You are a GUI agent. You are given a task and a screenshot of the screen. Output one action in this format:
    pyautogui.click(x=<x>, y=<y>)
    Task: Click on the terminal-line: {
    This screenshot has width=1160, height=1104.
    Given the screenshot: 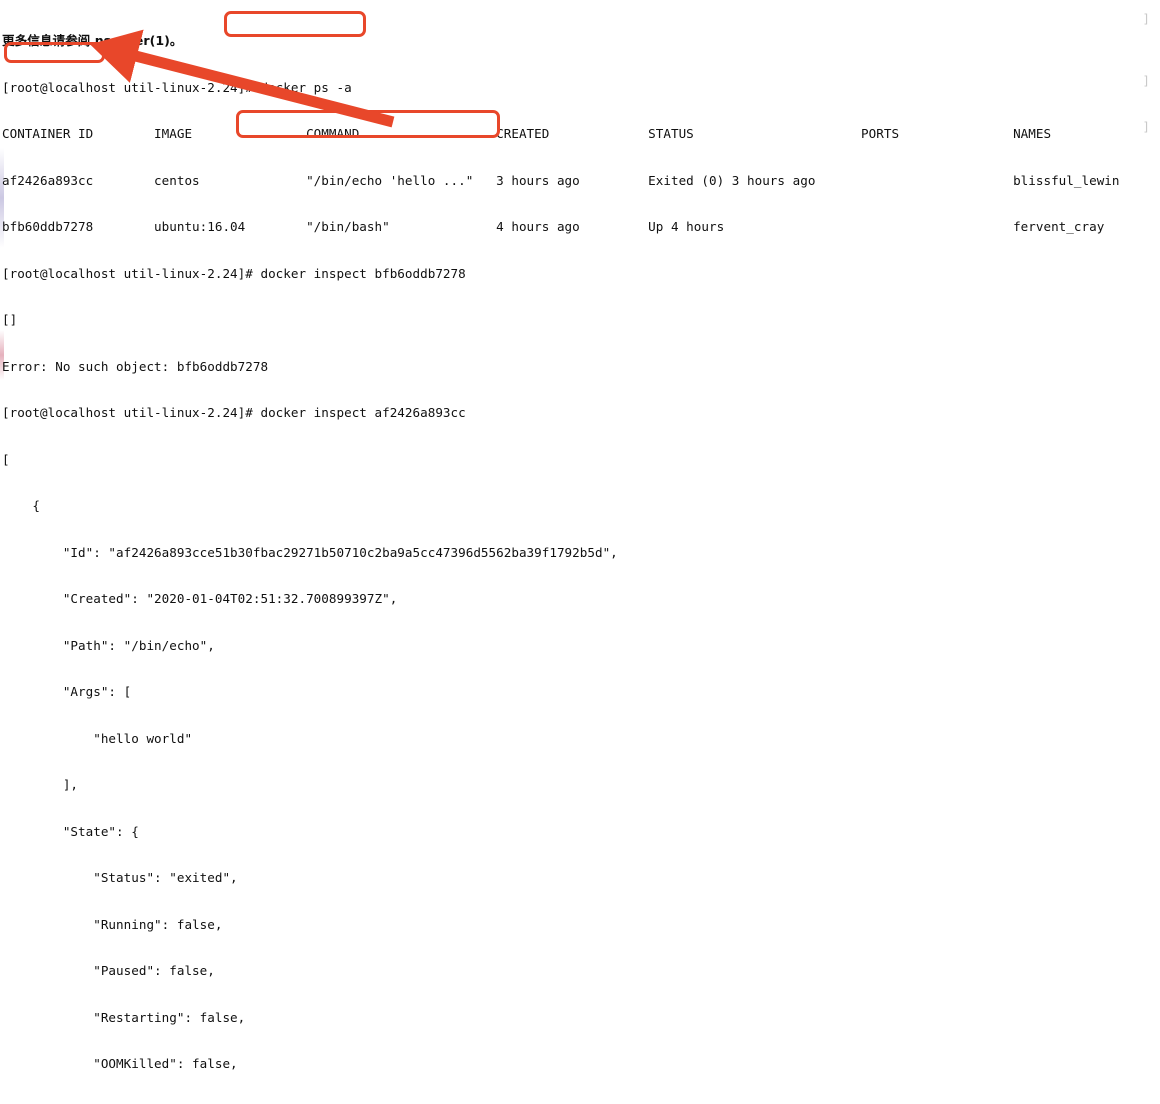 What is the action you would take?
    pyautogui.click(x=581, y=506)
    